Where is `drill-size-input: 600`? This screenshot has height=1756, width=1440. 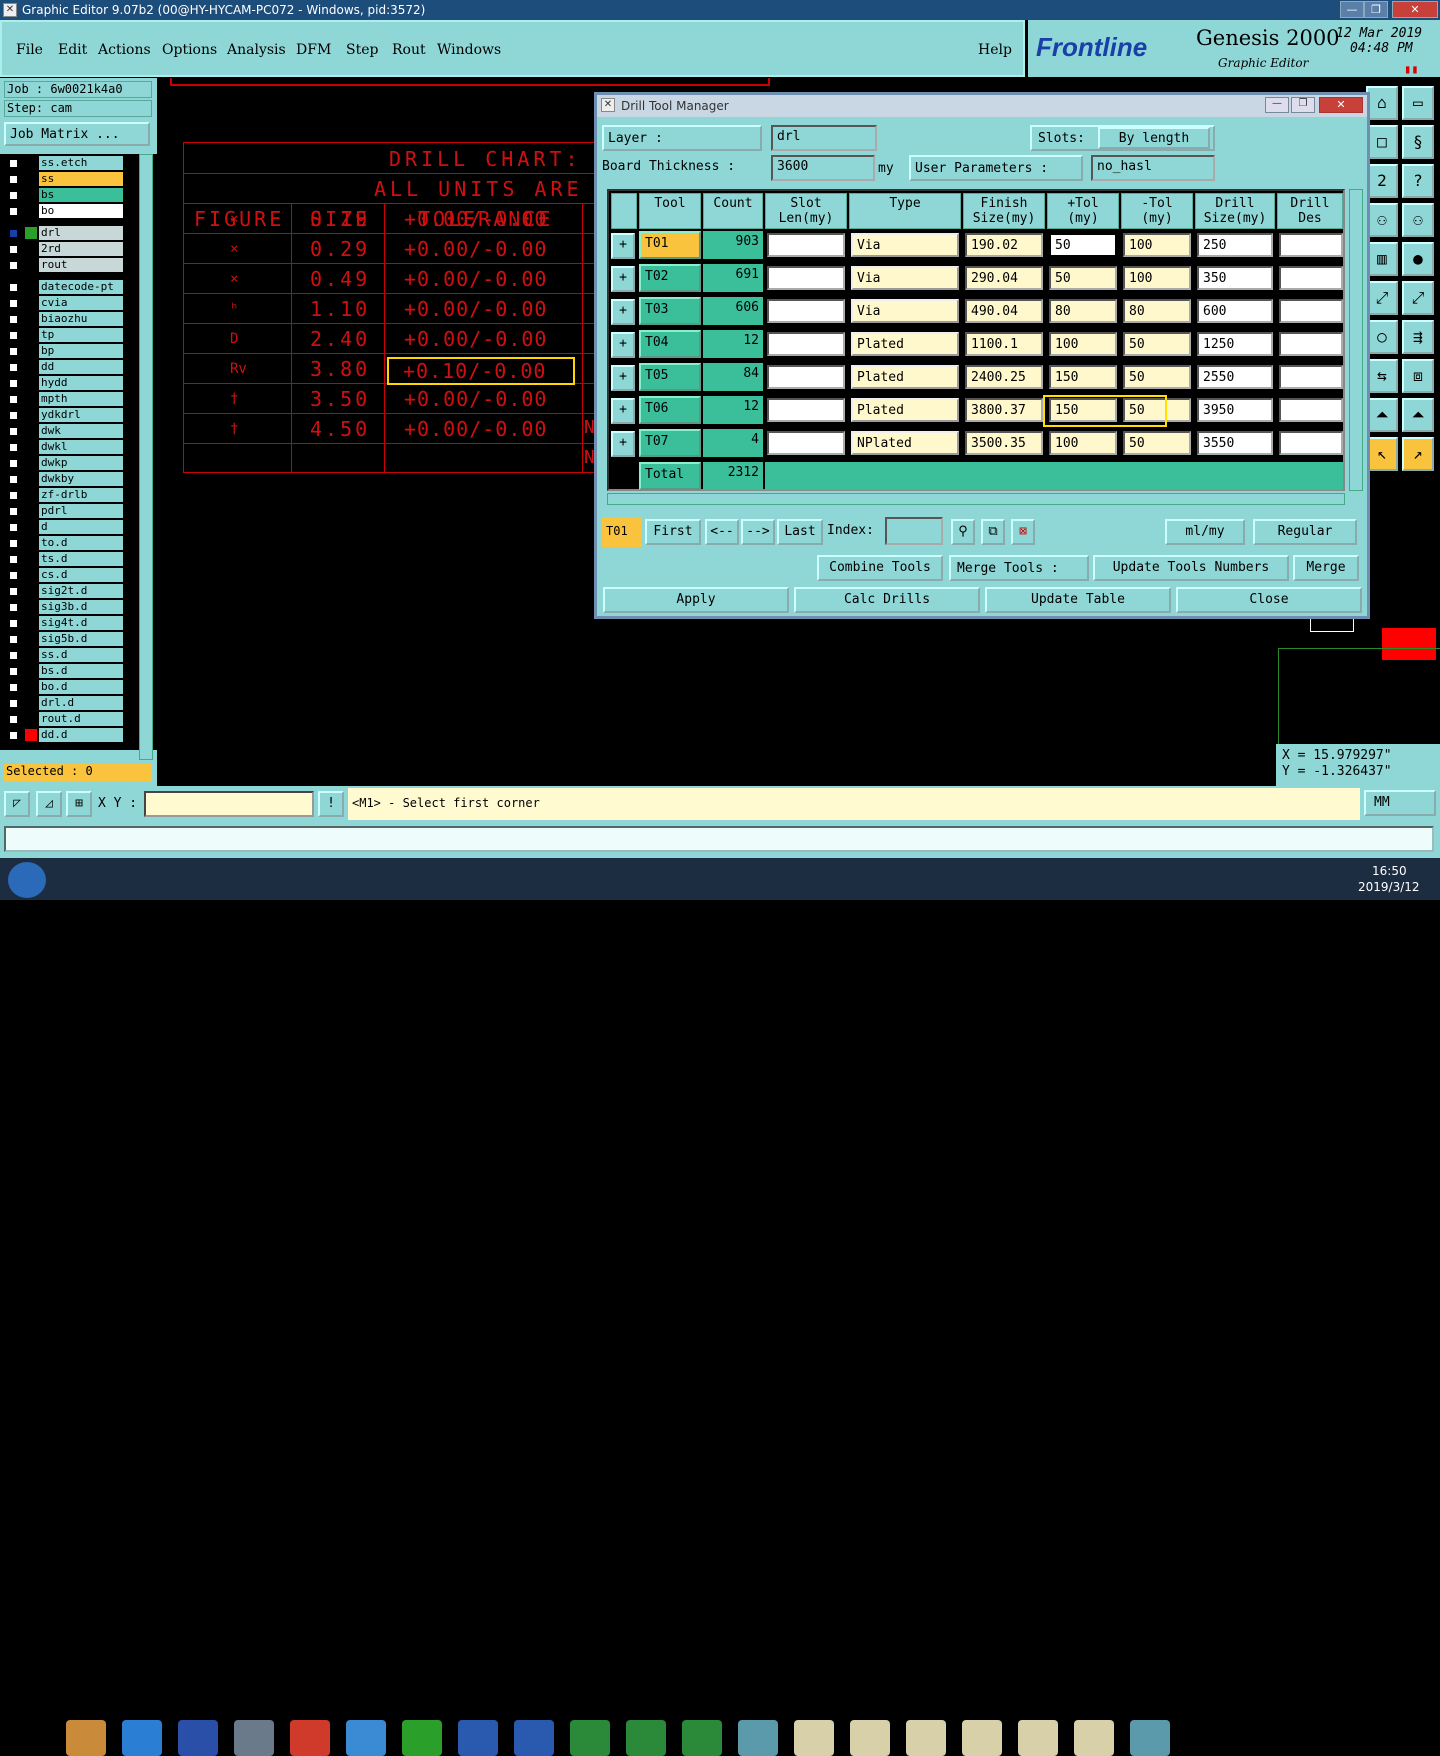 drill-size-input: 600 is located at coordinates (1235, 311).